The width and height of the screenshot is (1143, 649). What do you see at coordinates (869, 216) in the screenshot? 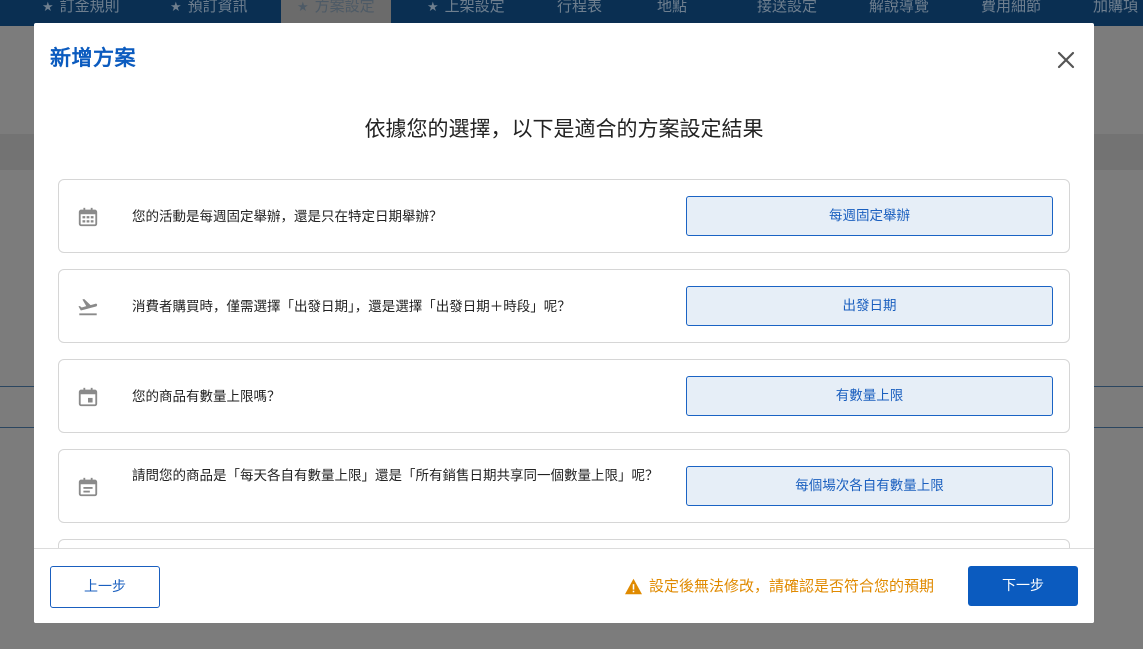
I see `answer-button: 每週固定舉辦` at bounding box center [869, 216].